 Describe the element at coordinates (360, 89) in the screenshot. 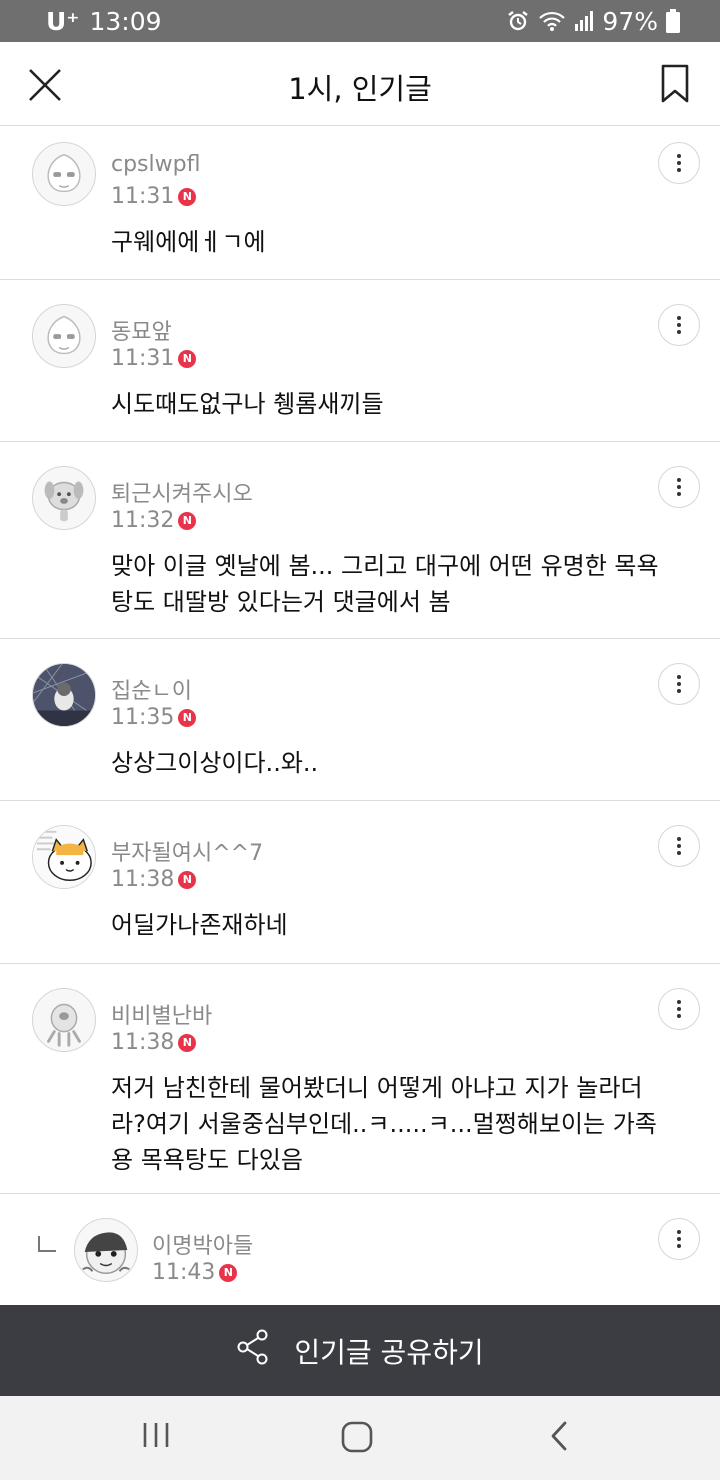

I see `page-title: 1시, 인기글` at that location.